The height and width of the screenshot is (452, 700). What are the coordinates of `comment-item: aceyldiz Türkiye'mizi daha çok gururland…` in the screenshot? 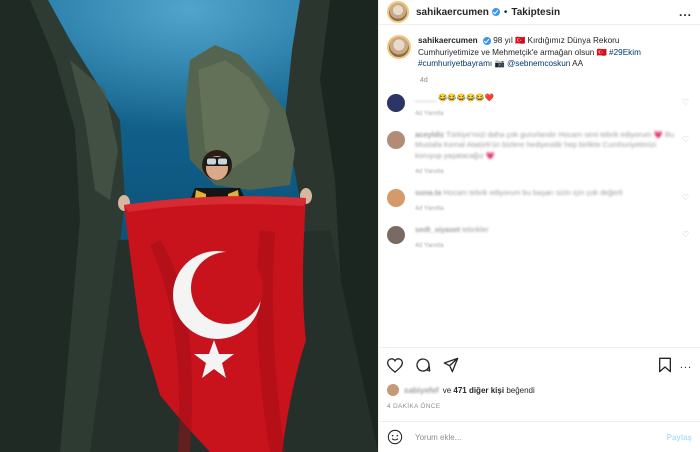 It's located at (539, 154).